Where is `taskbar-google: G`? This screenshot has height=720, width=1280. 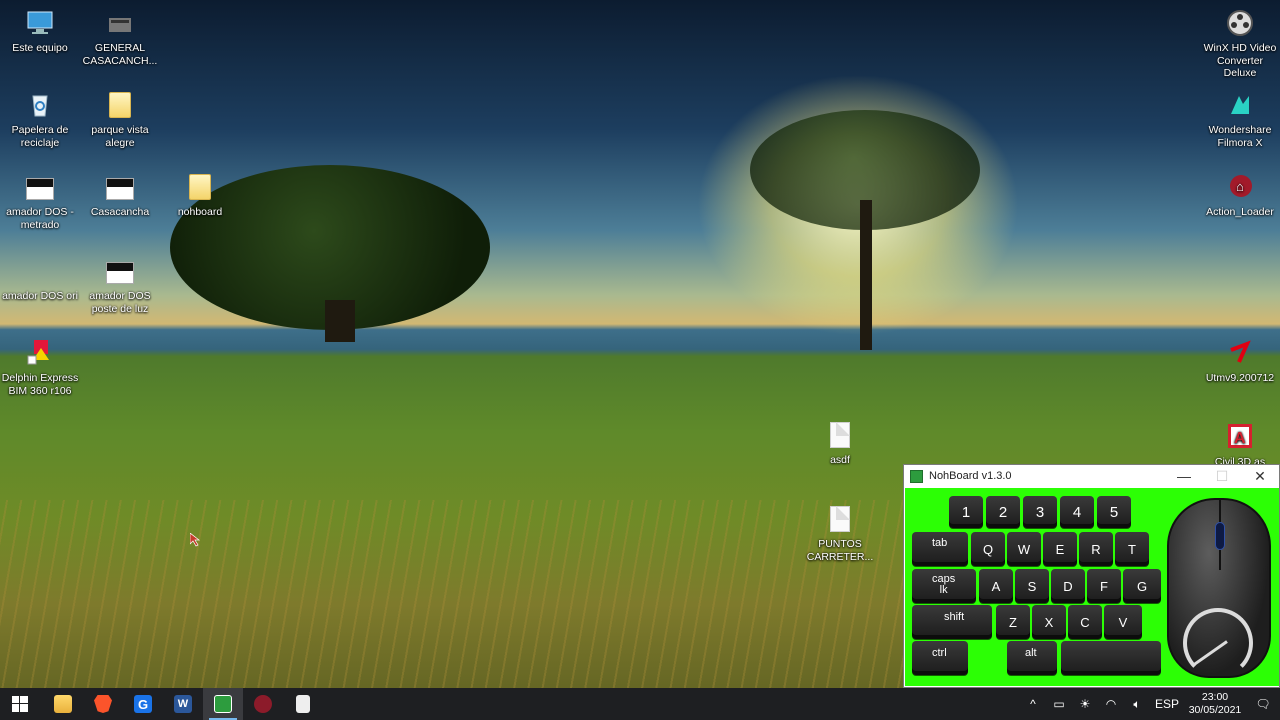
taskbar-google: G is located at coordinates (143, 704).